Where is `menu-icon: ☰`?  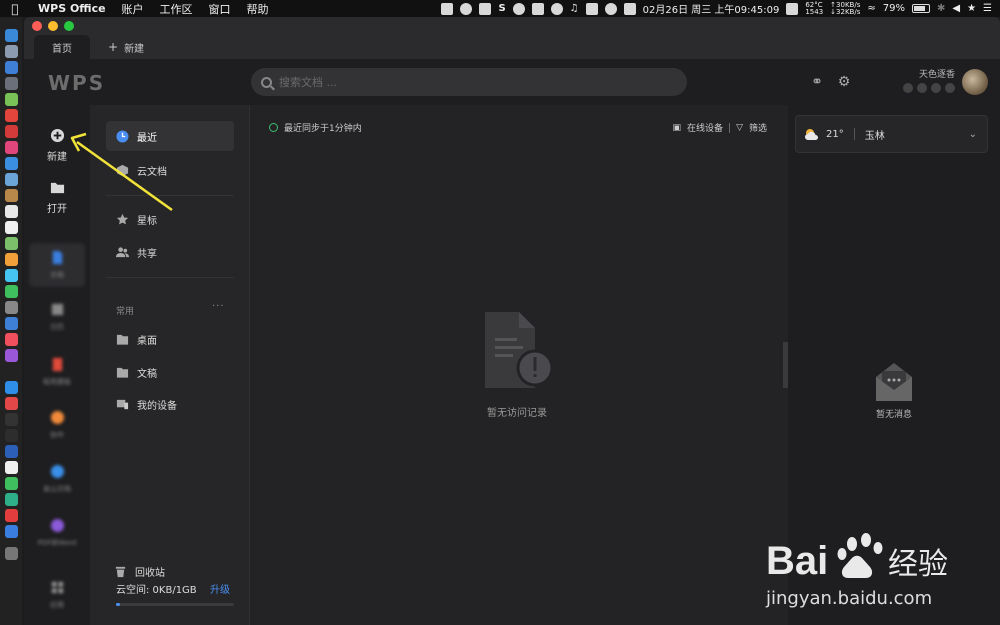
menu-icon: ☰ is located at coordinates (987, 8).